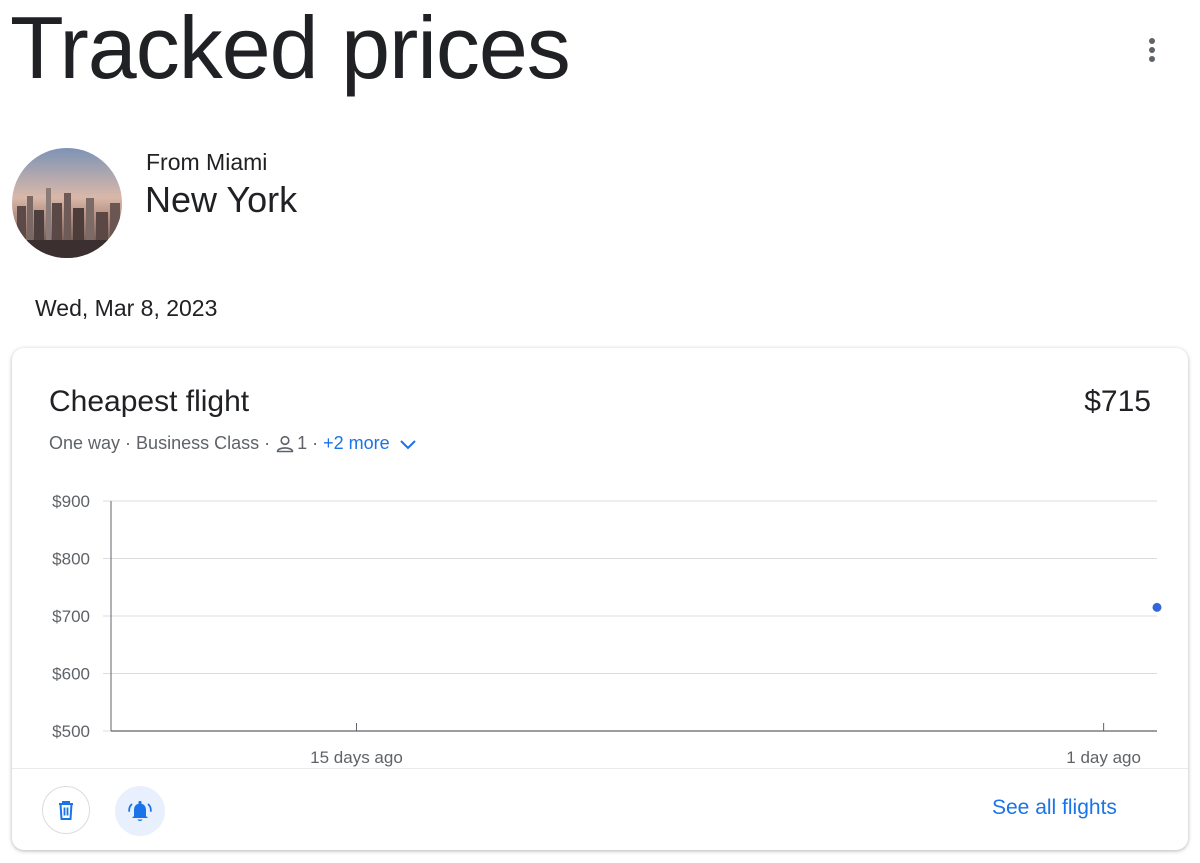  What do you see at coordinates (71, 674) in the screenshot?
I see `y-tick-label: $600` at bounding box center [71, 674].